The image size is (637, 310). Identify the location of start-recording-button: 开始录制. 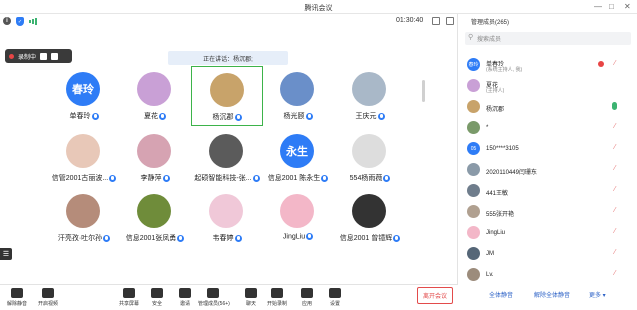
(277, 297).